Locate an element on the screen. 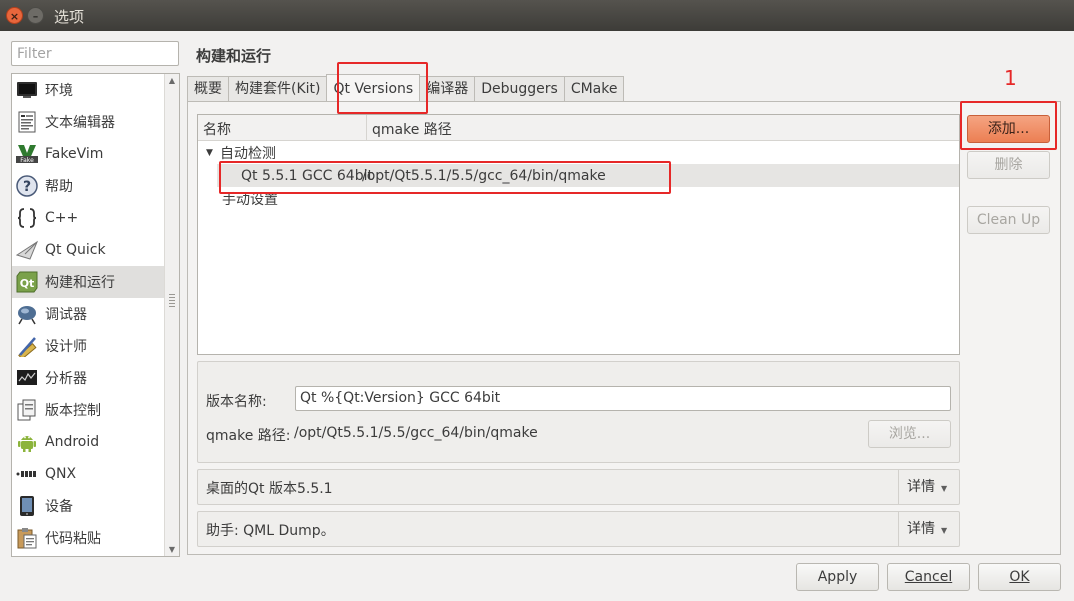 Image resolution: width=1074 pixels, height=601 pixels. filter-input is located at coordinates (95, 53).